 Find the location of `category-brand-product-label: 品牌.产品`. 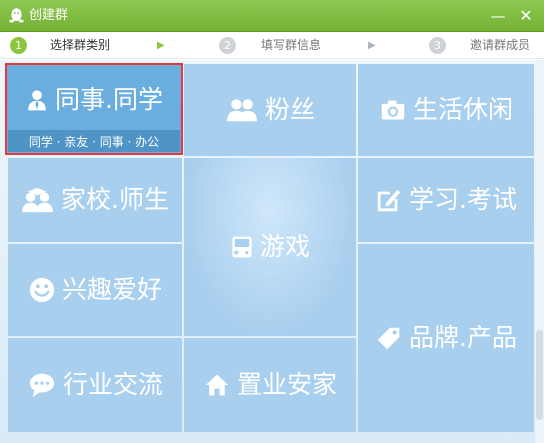

category-brand-product-label: 品牌.产品 is located at coordinates (463, 337).